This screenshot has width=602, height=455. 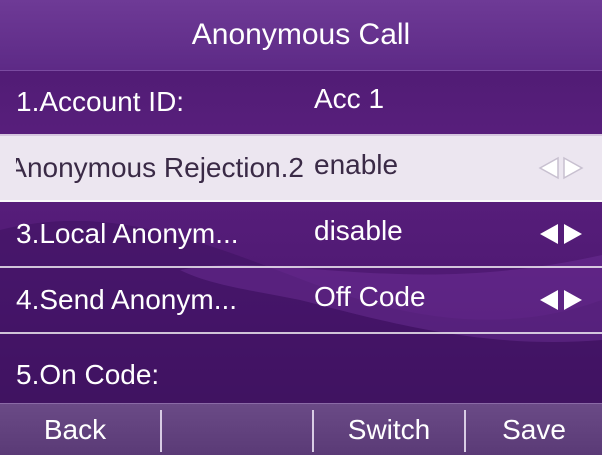 I want to click on back-softkey: Back, so click(x=75, y=429).